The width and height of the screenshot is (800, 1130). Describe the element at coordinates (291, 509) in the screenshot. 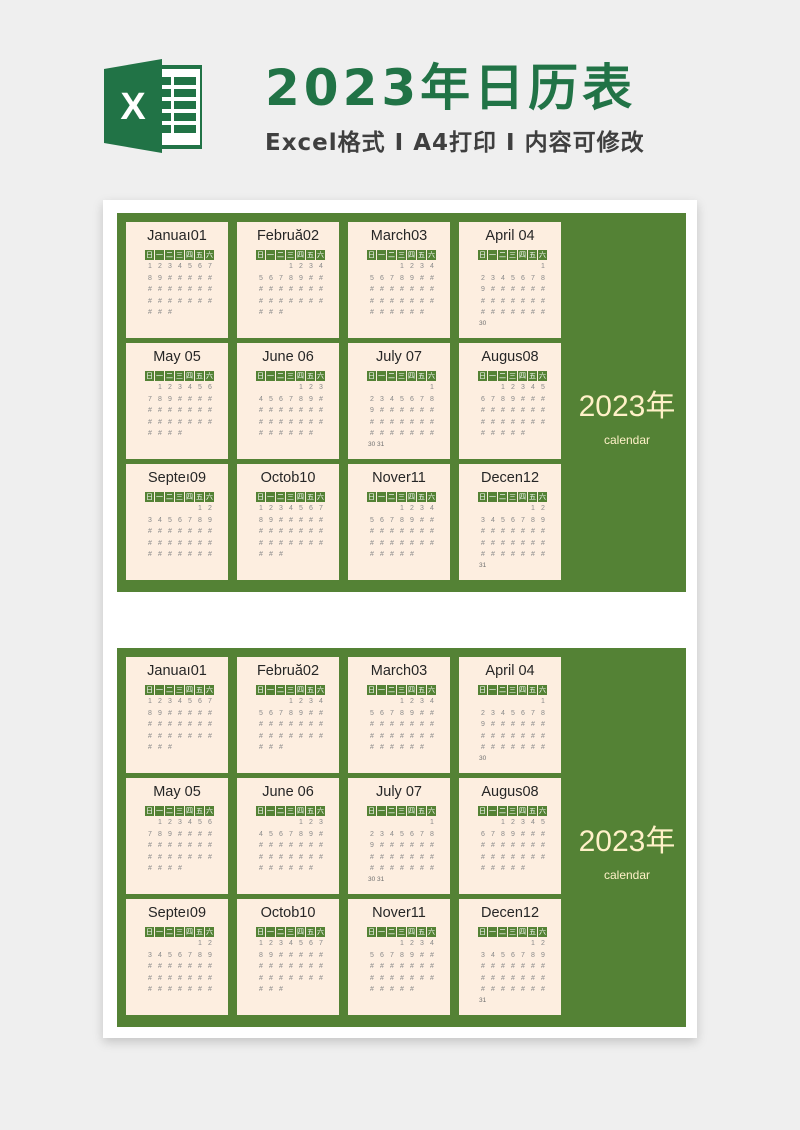

I see `week-row: 1234567` at that location.